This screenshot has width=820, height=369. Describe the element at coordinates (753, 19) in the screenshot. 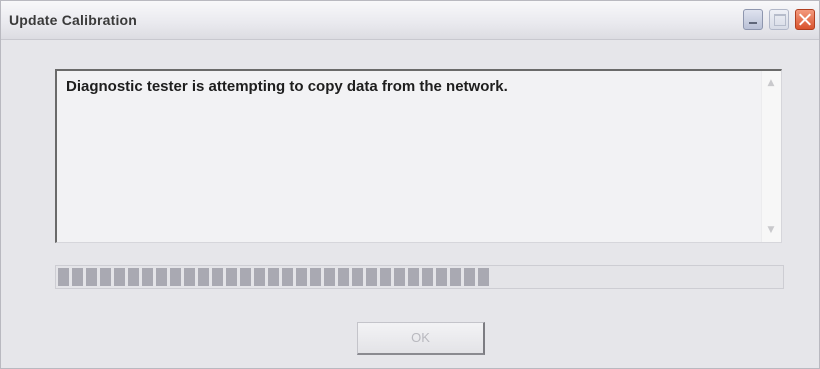

I see `minimize-icon` at that location.